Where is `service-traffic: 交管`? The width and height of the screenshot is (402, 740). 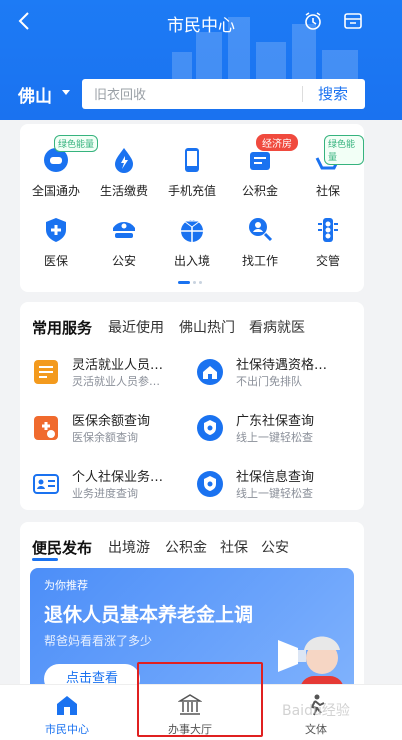 service-traffic: 交管 is located at coordinates (328, 242).